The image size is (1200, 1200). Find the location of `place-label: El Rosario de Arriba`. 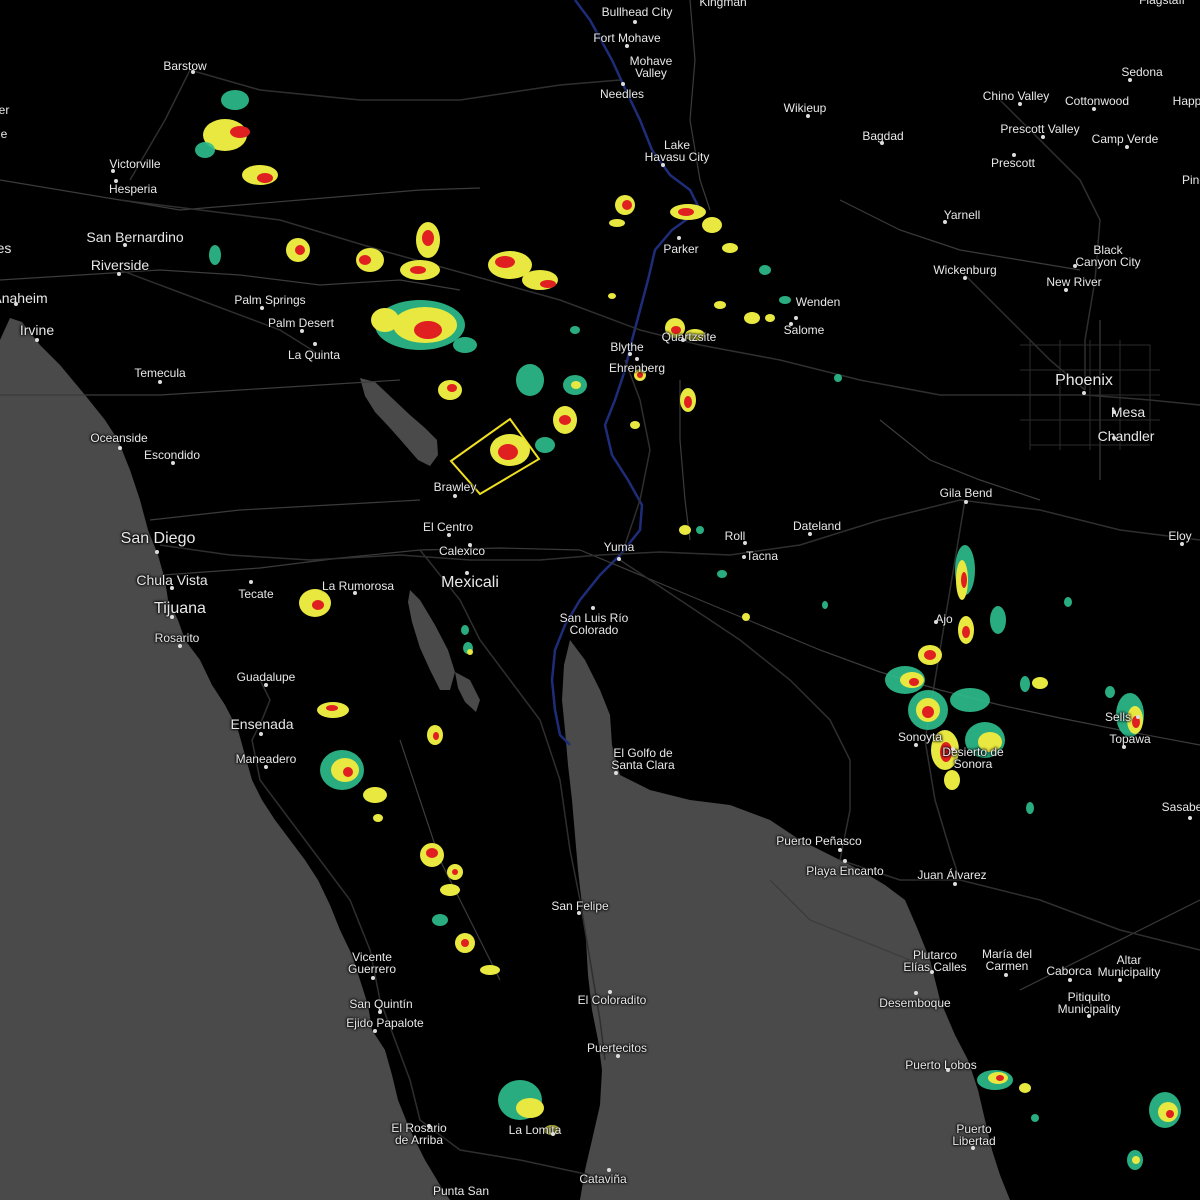

place-label: El Rosario de Arriba is located at coordinates (419, 1134).